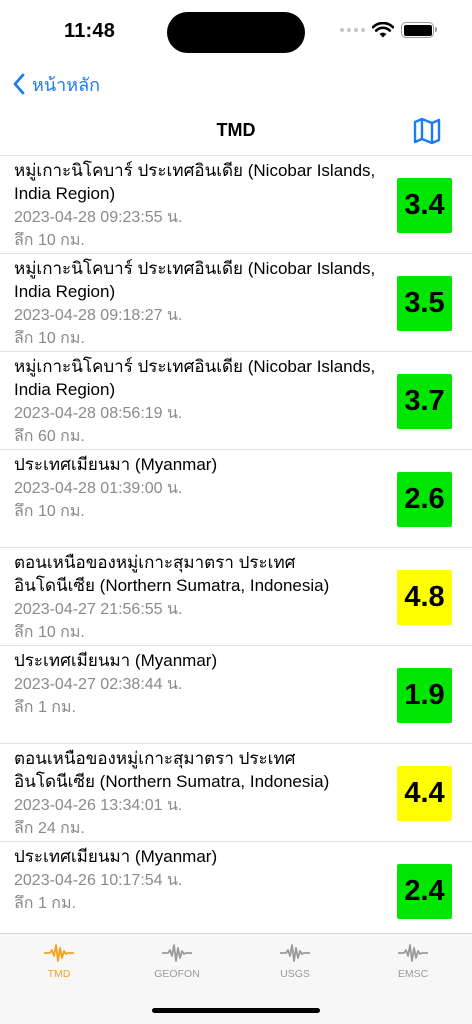  Describe the element at coordinates (90, 31) in the screenshot. I see `status-time: 11:48` at that location.